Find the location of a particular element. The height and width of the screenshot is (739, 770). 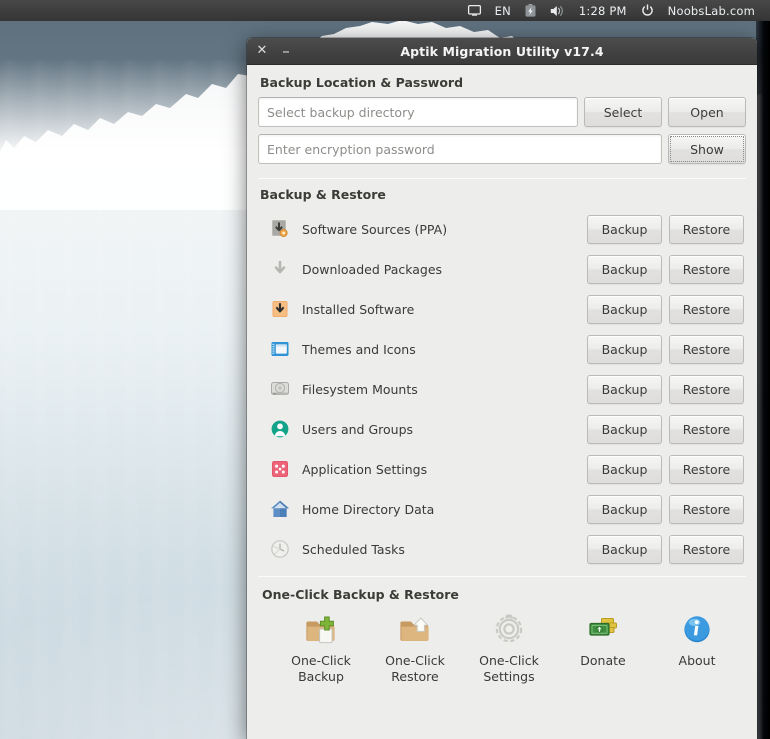

one-click-backup-button: One-Click Backup is located at coordinates (321, 648).